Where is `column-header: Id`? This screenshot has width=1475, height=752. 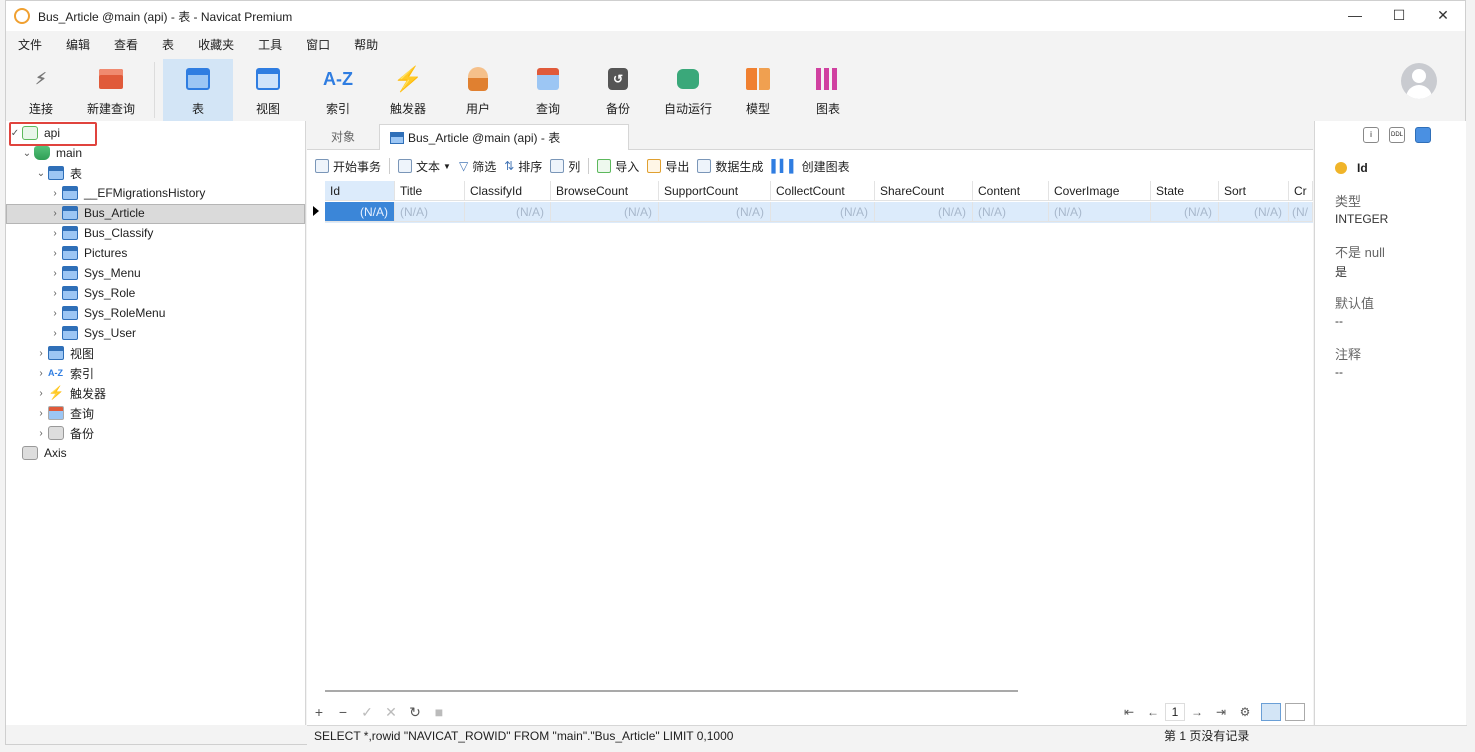
column-header: Id is located at coordinates (360, 191).